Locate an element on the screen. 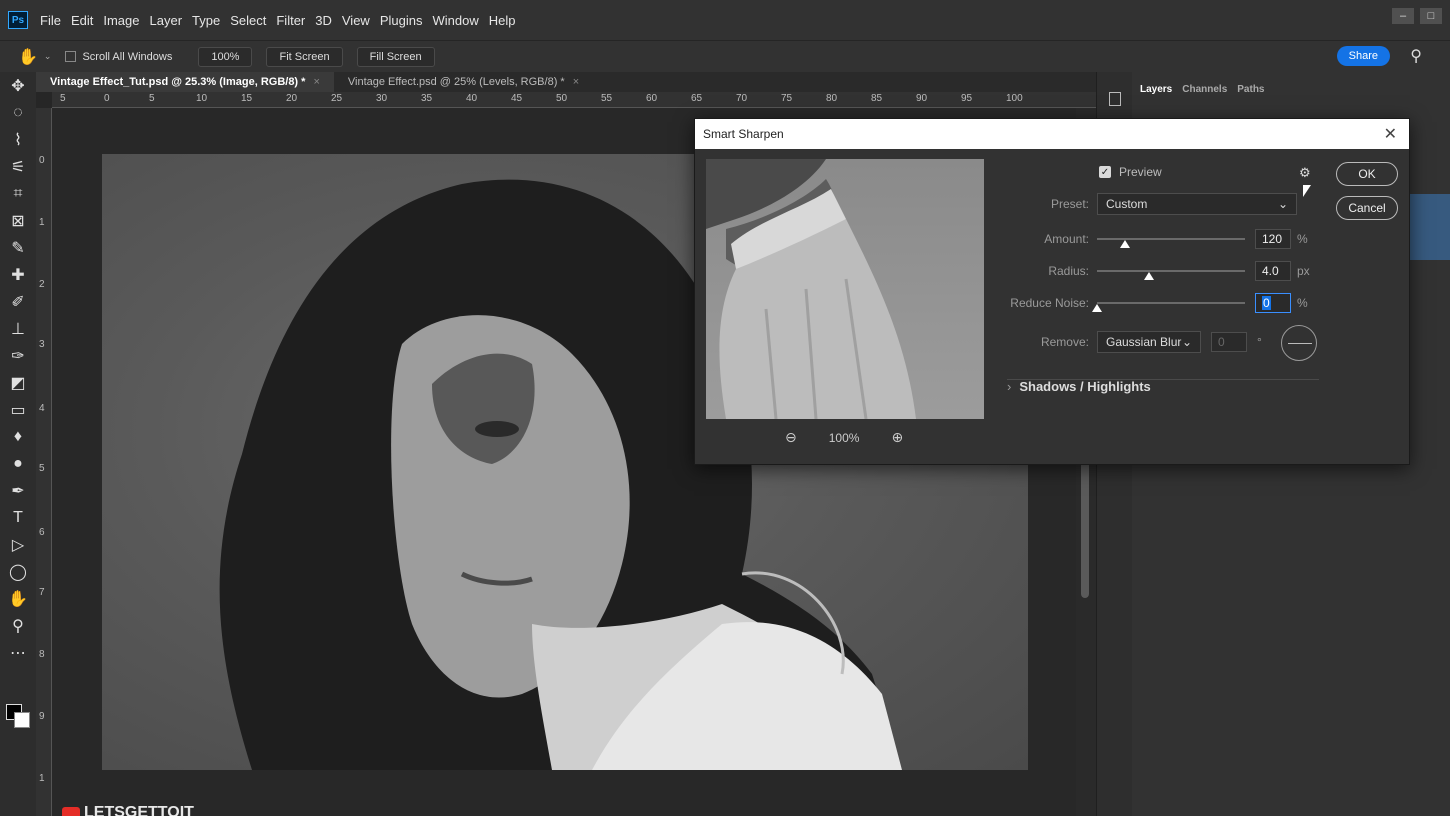 The image size is (1450, 816). frame-tool-icon: ⊠ is located at coordinates (18, 220).